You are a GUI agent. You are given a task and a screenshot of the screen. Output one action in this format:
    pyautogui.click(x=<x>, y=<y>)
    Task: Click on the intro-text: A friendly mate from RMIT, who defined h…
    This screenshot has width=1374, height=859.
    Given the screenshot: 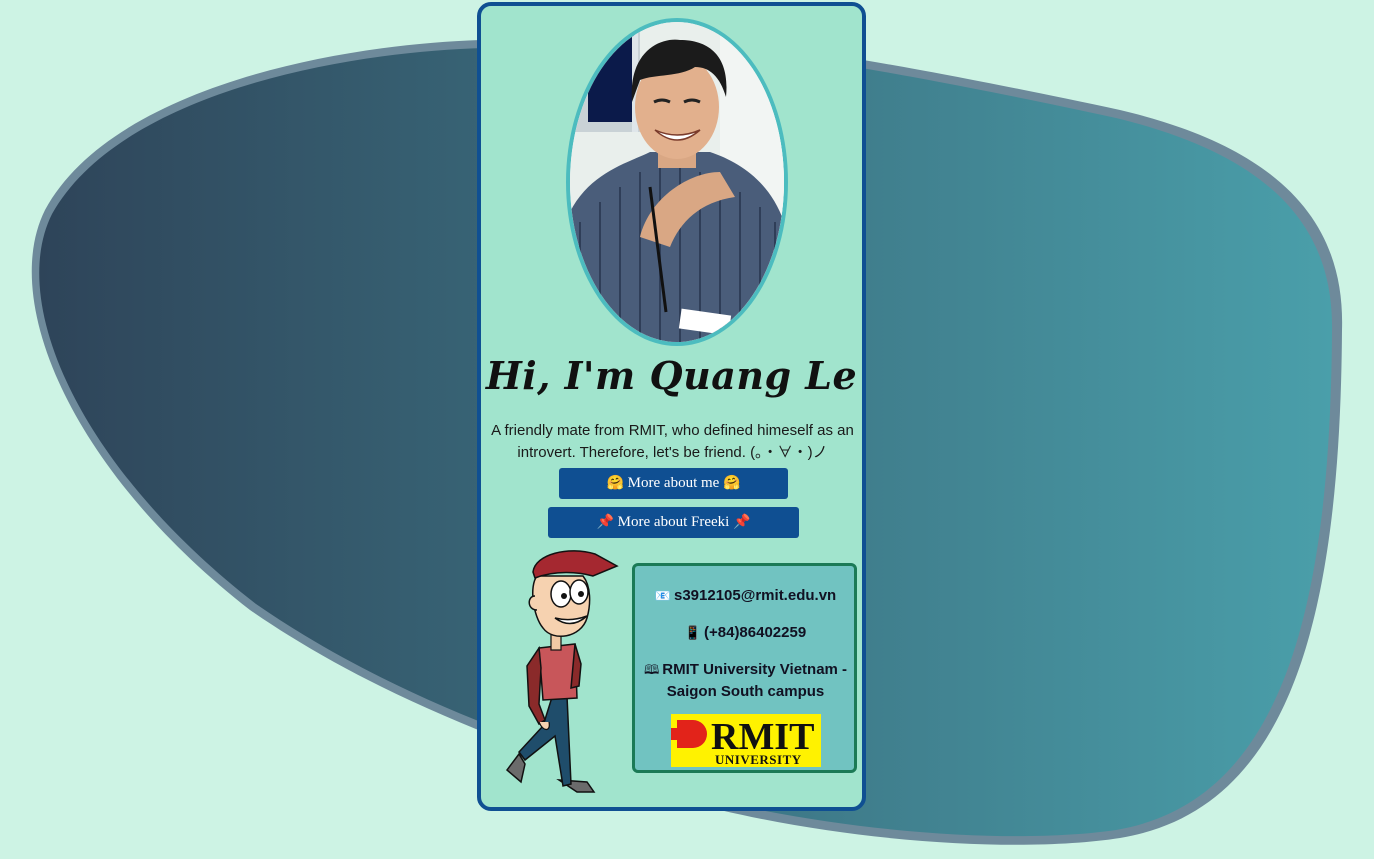 What is the action you would take?
    pyautogui.click(x=672, y=441)
    